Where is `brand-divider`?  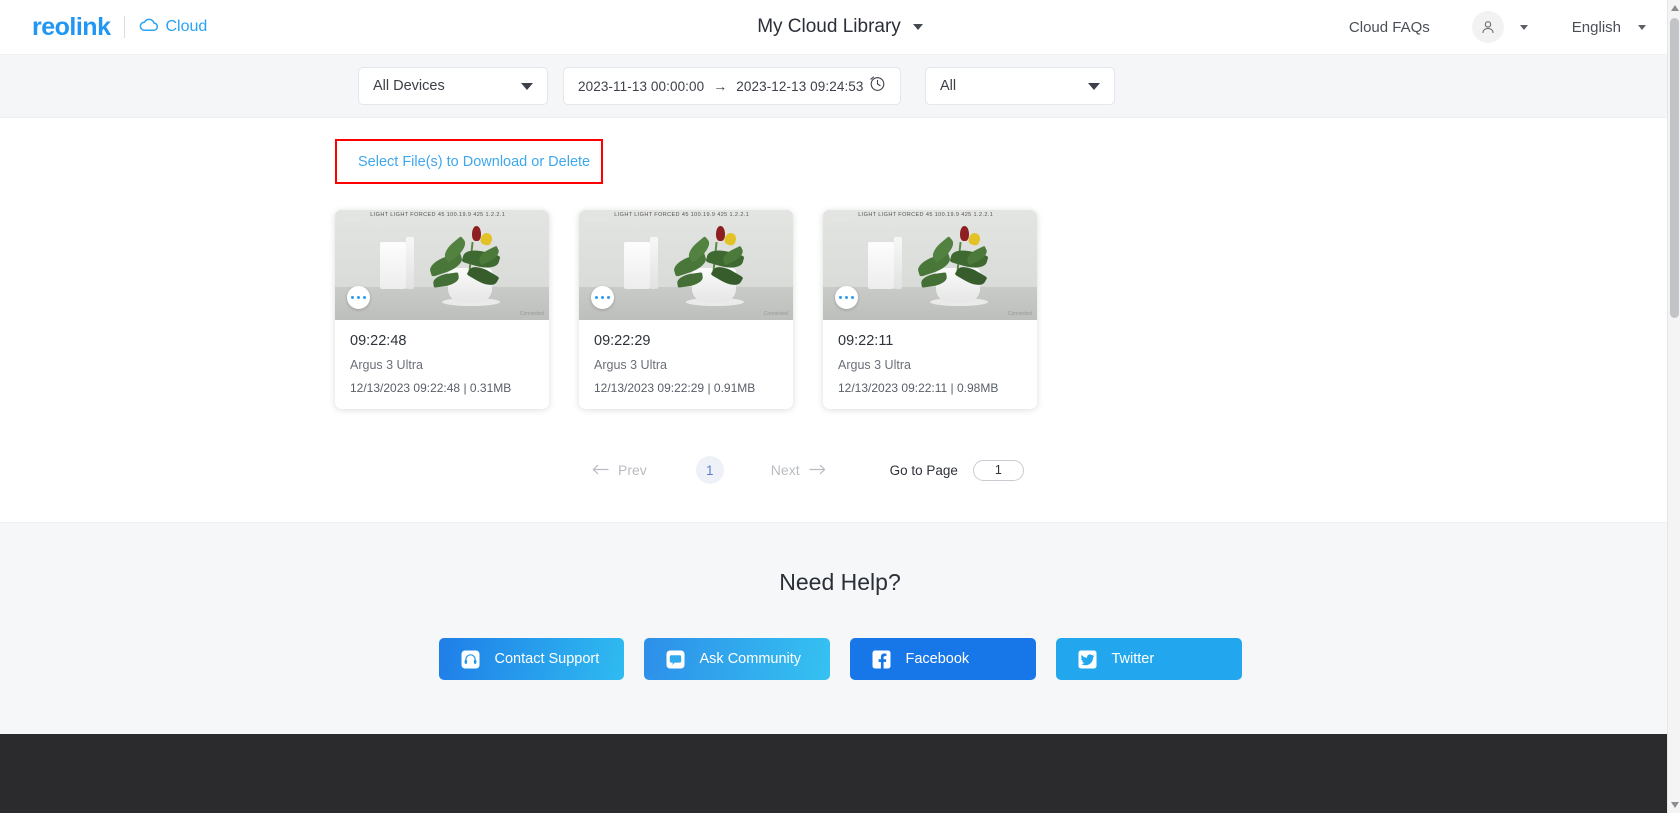
brand-divider is located at coordinates (125, 27).